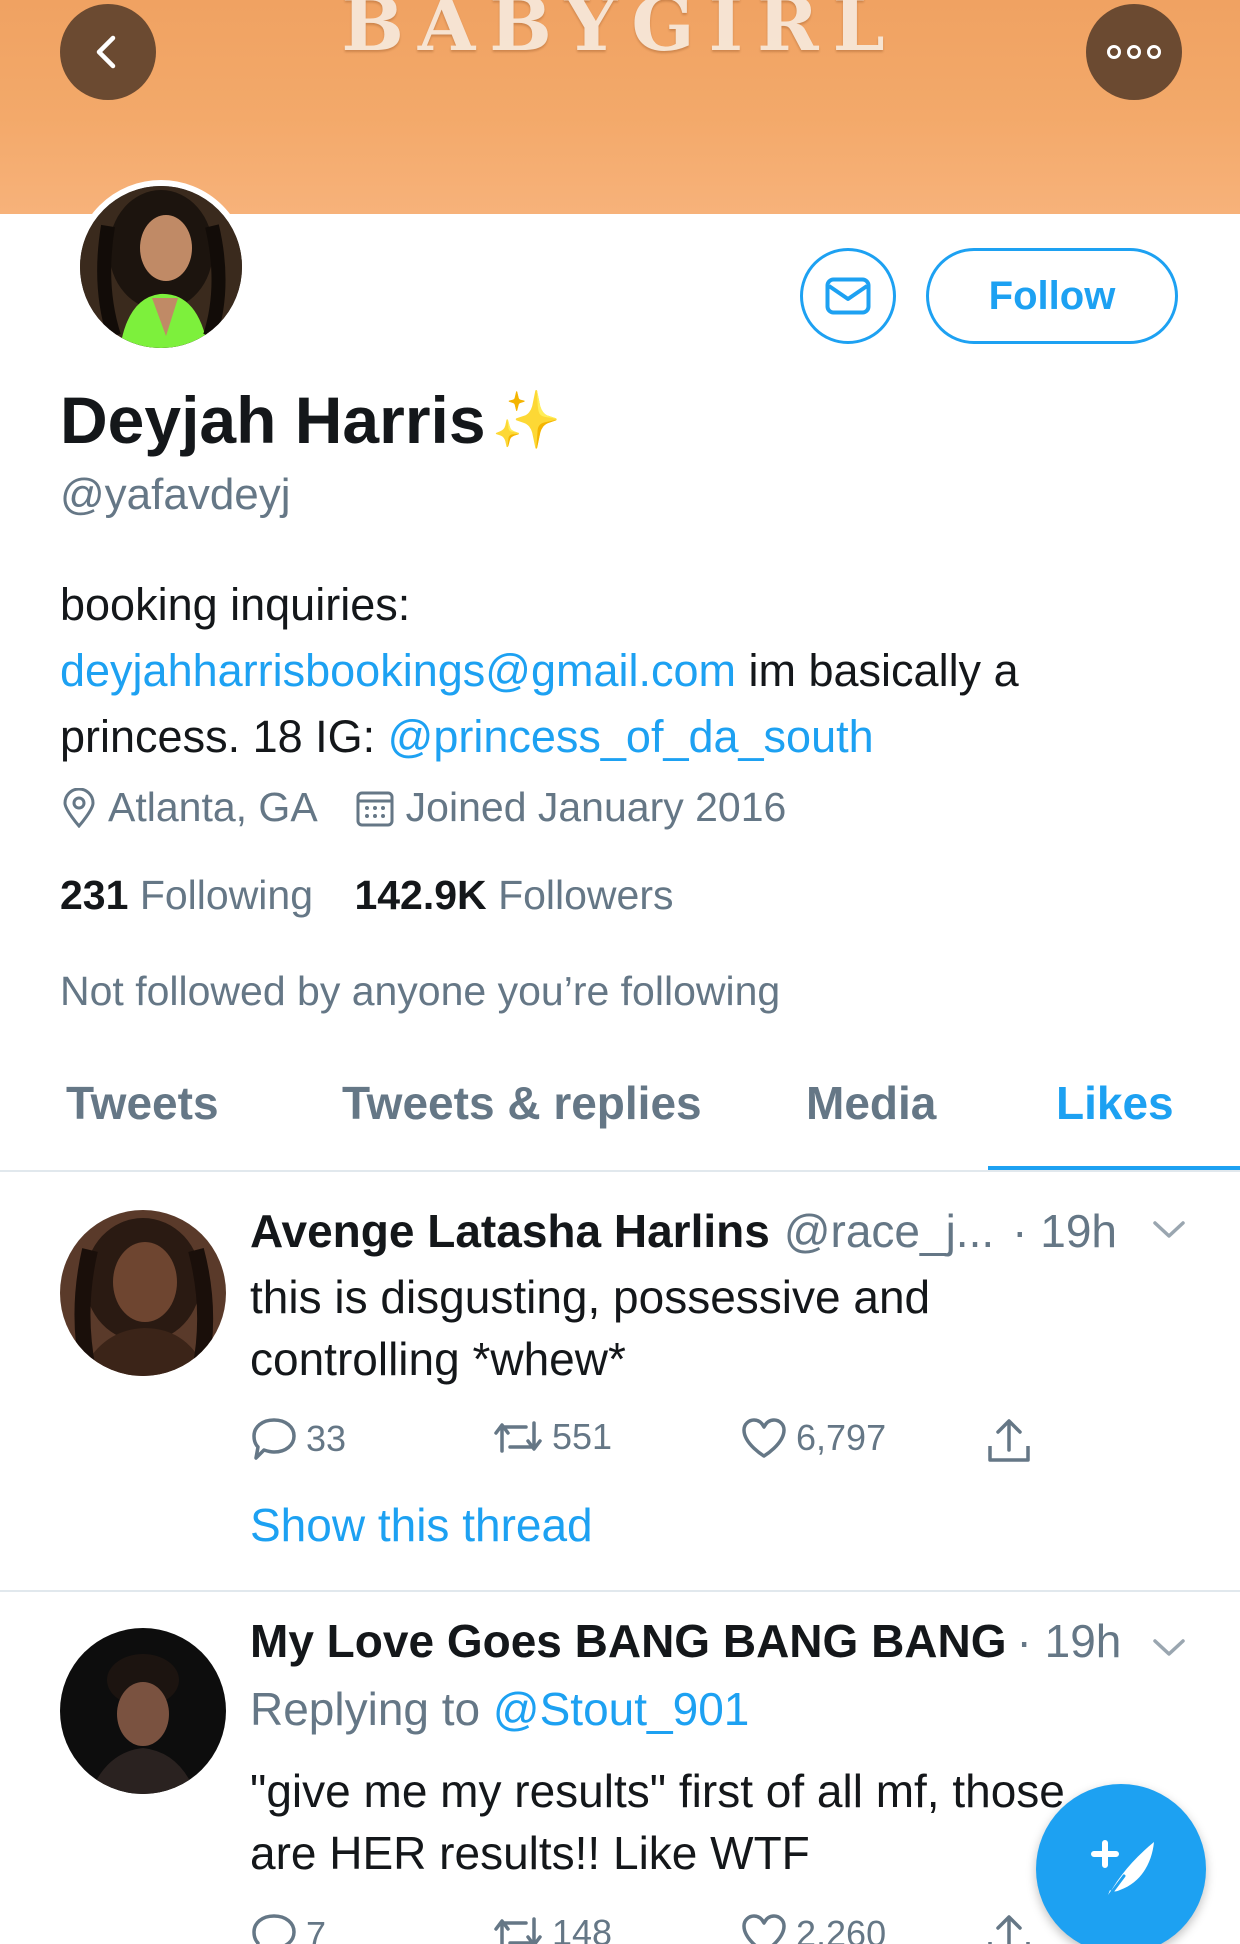 This screenshot has height=1944, width=1240. I want to click on tweet-author-name: Avenge Latasha Harlins, so click(510, 1231).